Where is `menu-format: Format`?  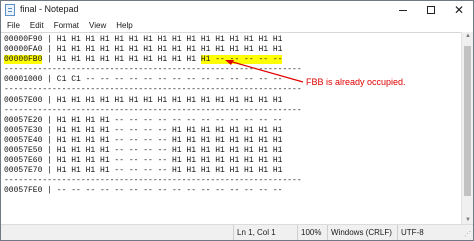
menu-format: Format is located at coordinates (66, 25).